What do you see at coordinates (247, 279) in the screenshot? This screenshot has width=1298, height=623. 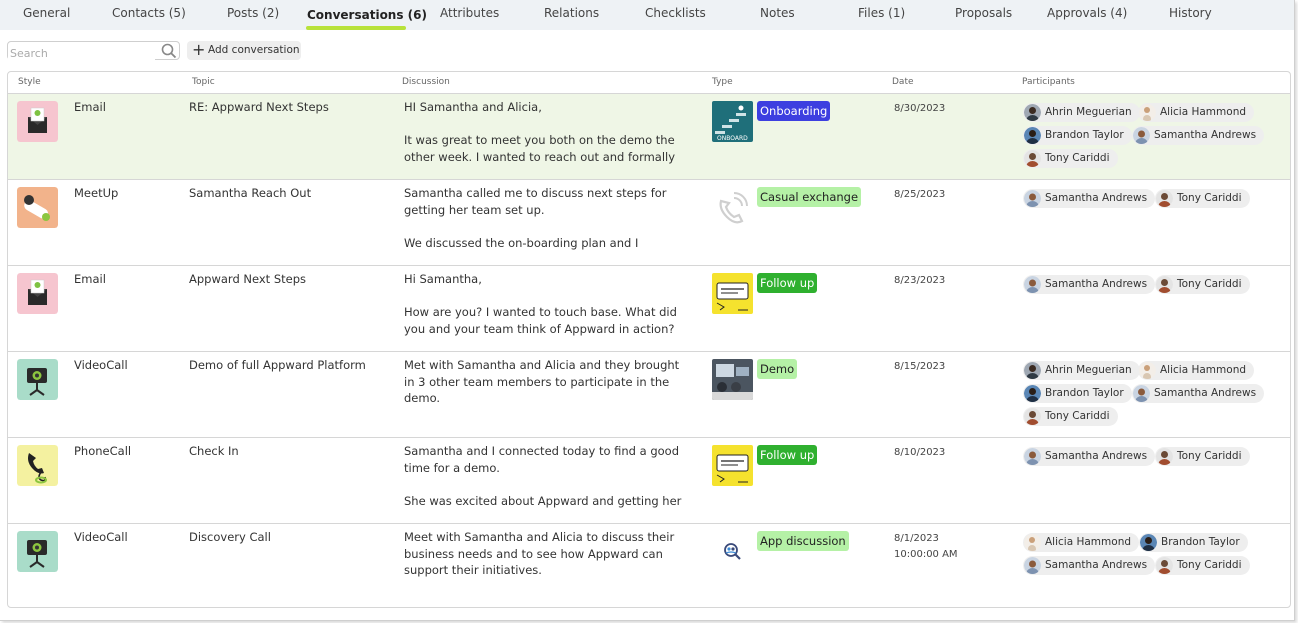 I see `topic-text: Appward Next Steps` at bounding box center [247, 279].